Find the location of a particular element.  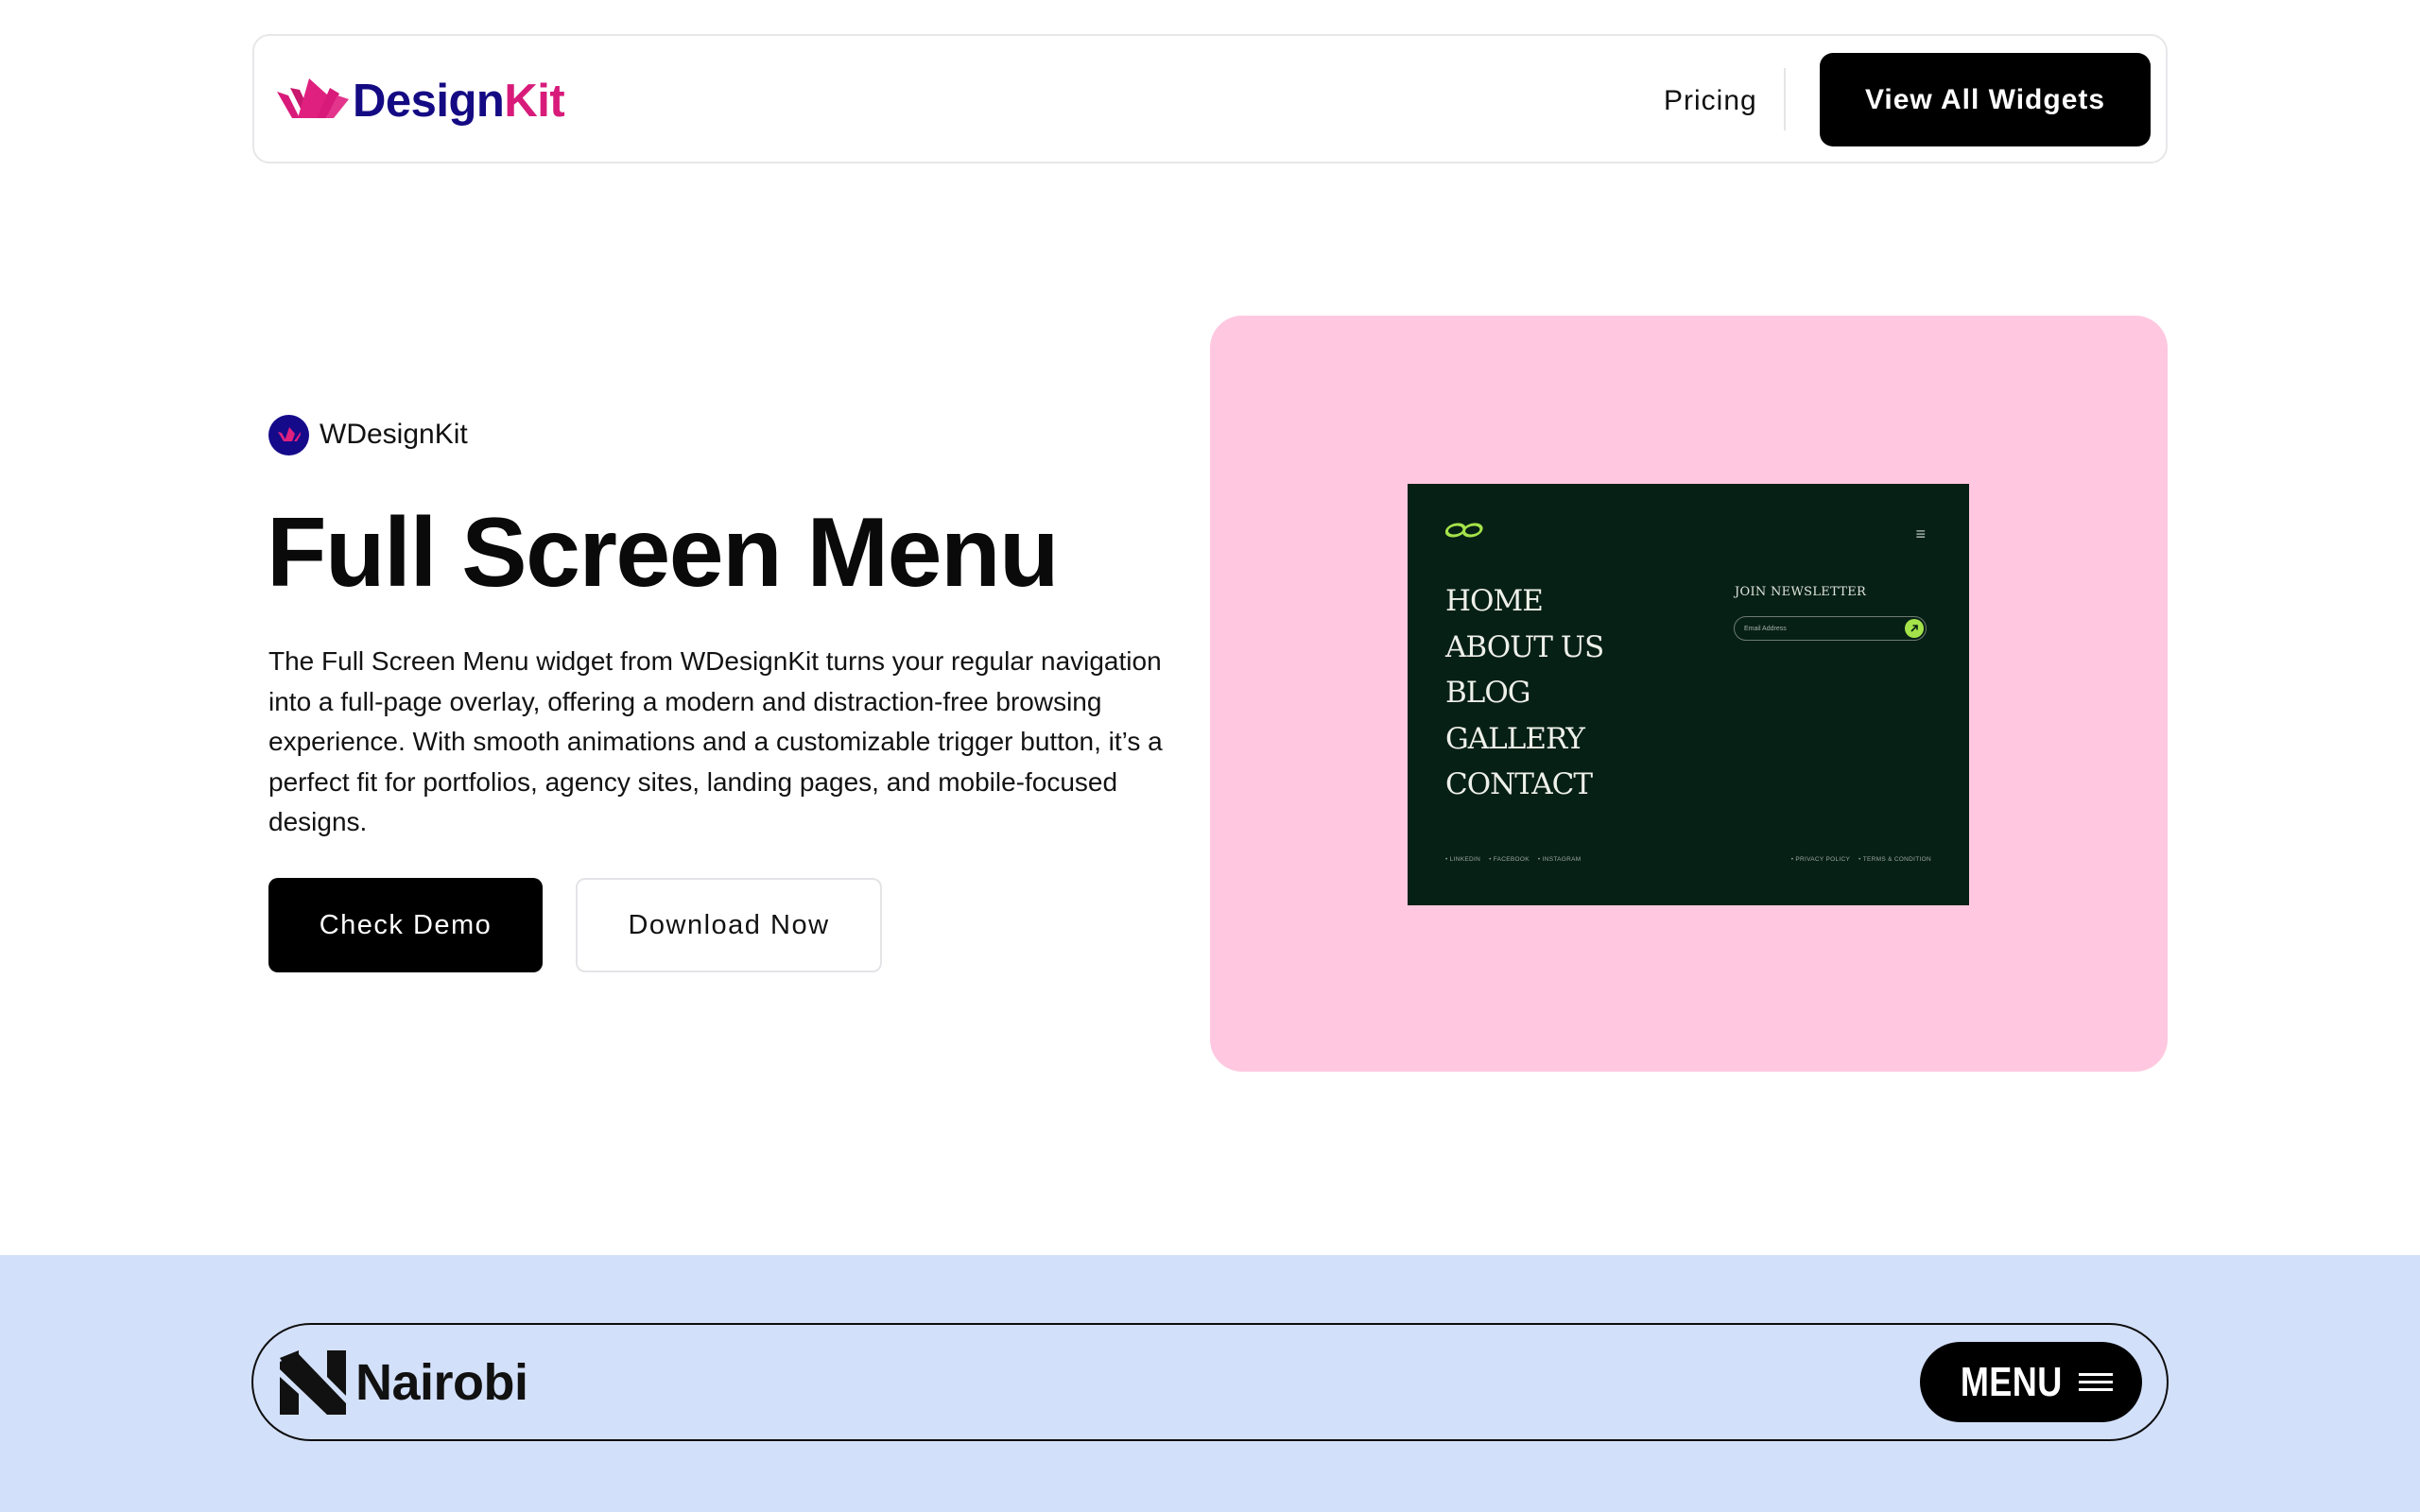

infinity-logo-icon is located at coordinates (1464, 530).